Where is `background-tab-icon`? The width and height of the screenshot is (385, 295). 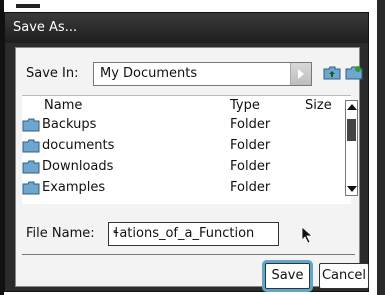 background-tab-icon is located at coordinates (28, 6).